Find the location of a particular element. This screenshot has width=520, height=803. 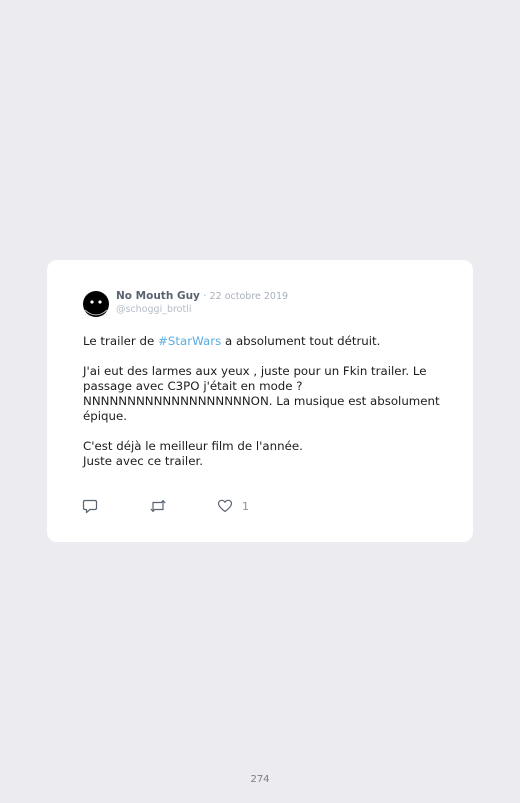

page-number: 274 is located at coordinates (260, 779).